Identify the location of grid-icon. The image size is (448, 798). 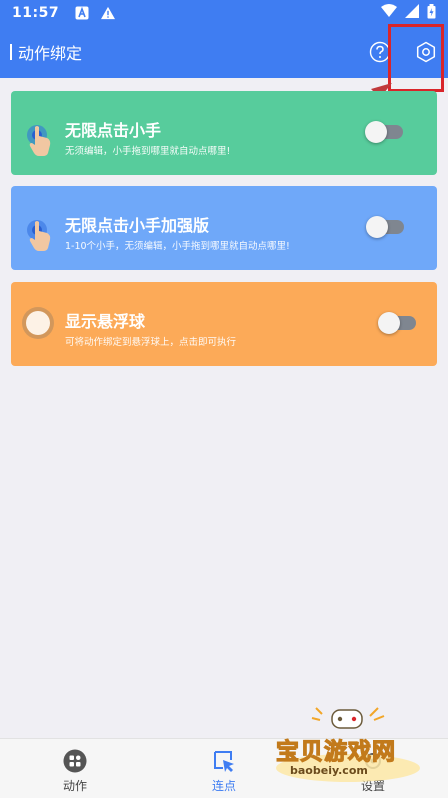
(75, 761).